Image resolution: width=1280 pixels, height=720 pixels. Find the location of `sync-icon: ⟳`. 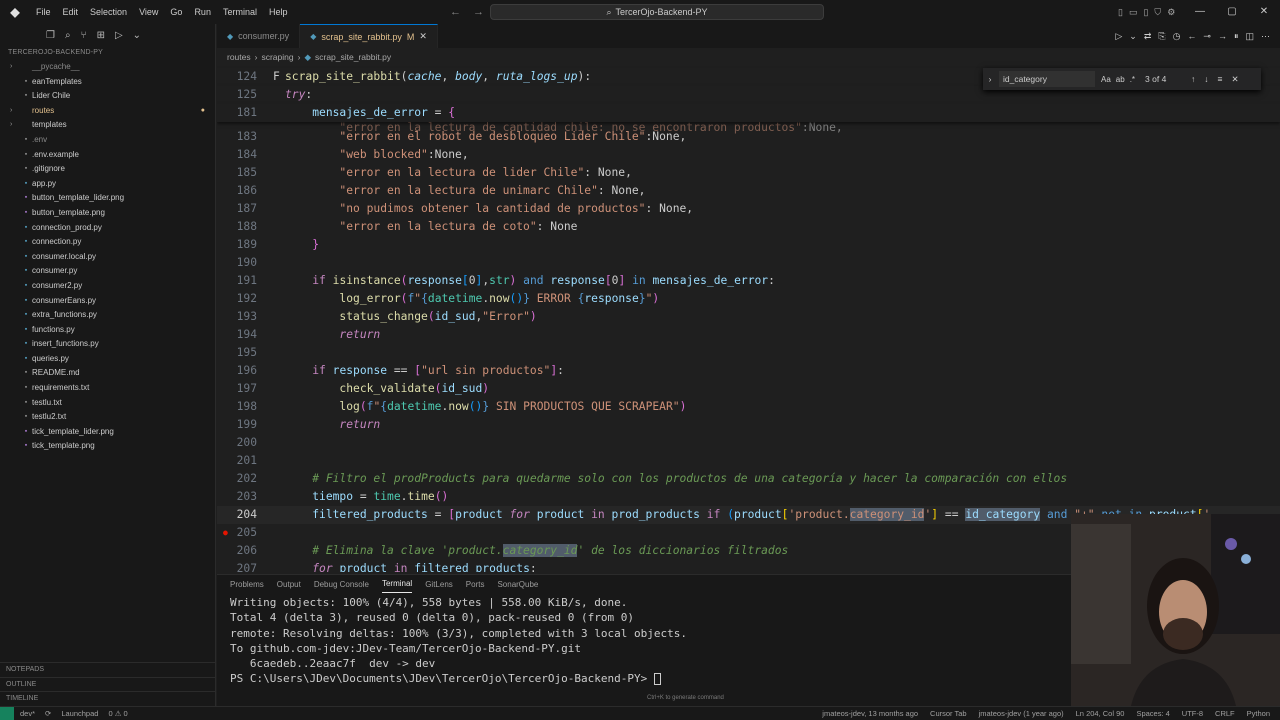

sync-icon: ⟳ is located at coordinates (48, 713).